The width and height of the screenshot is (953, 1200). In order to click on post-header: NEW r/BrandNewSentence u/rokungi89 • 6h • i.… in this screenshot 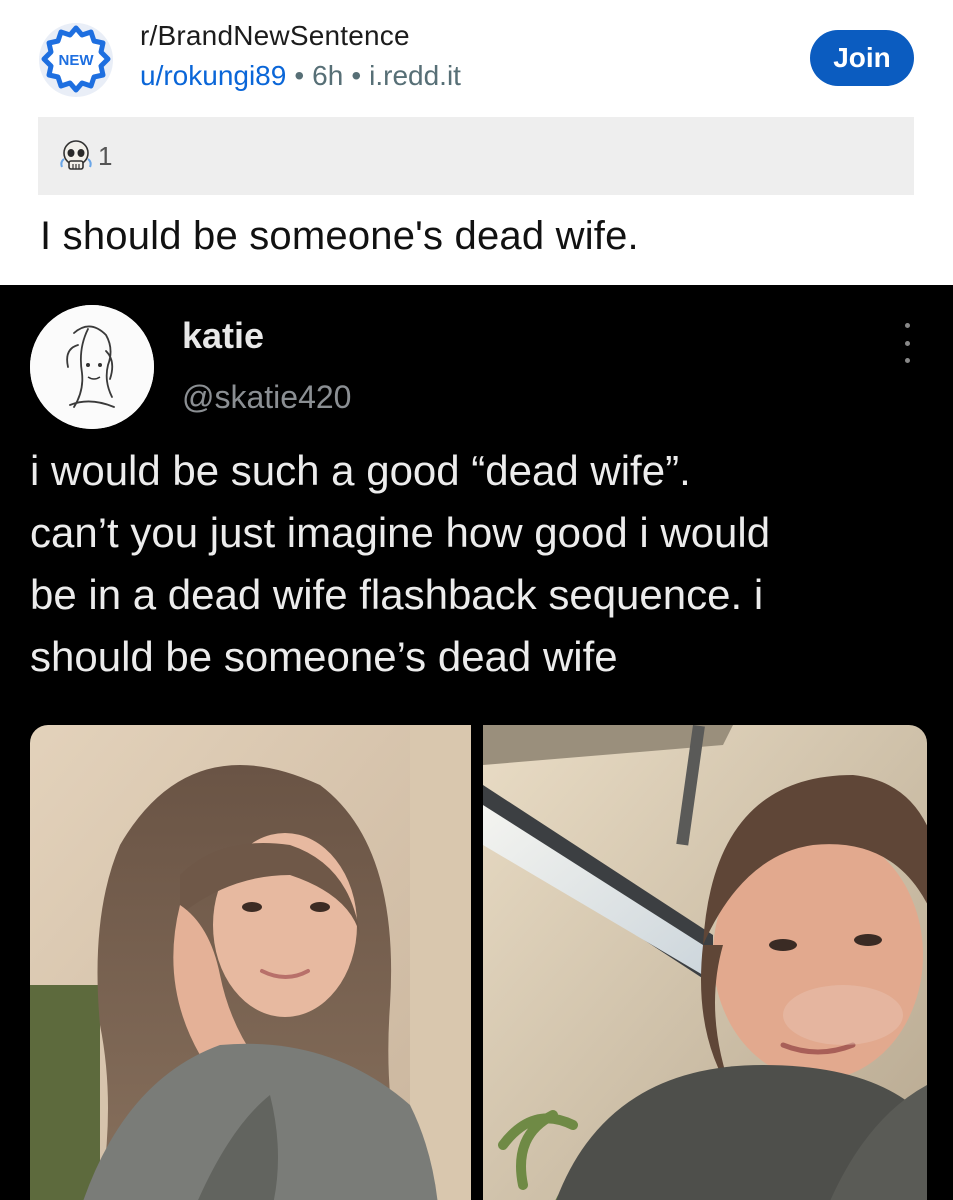, I will do `click(476, 55)`.